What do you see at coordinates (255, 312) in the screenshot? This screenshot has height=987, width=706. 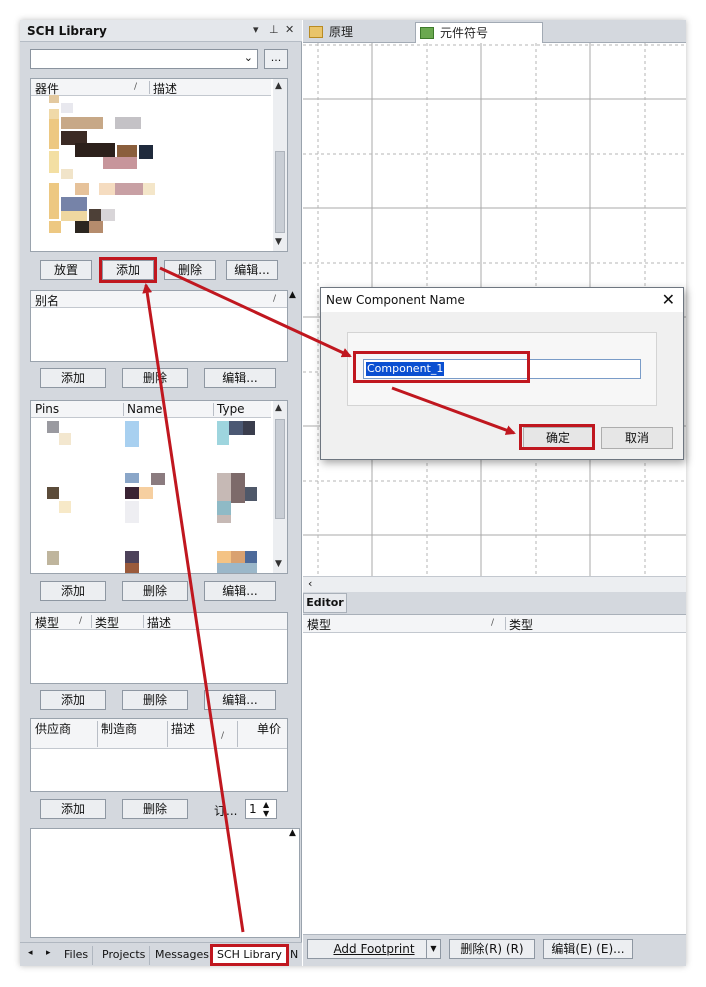 I see `arrow-to-input` at bounding box center [255, 312].